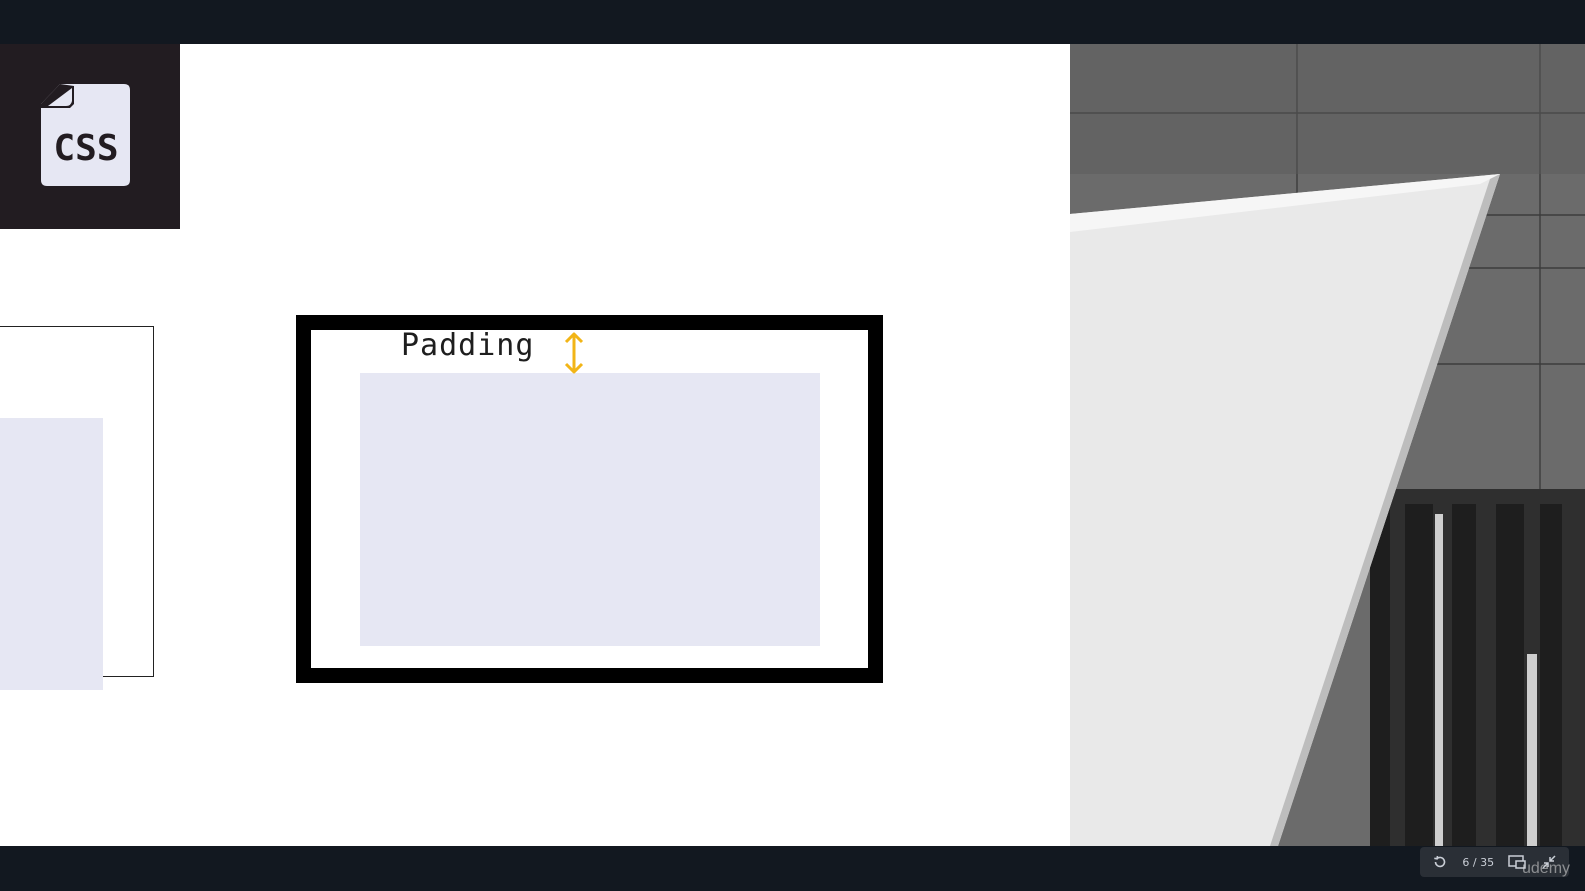 Image resolution: width=1585 pixels, height=891 pixels. Describe the element at coordinates (792, 868) in the screenshot. I see `letterbox-bottom` at that location.